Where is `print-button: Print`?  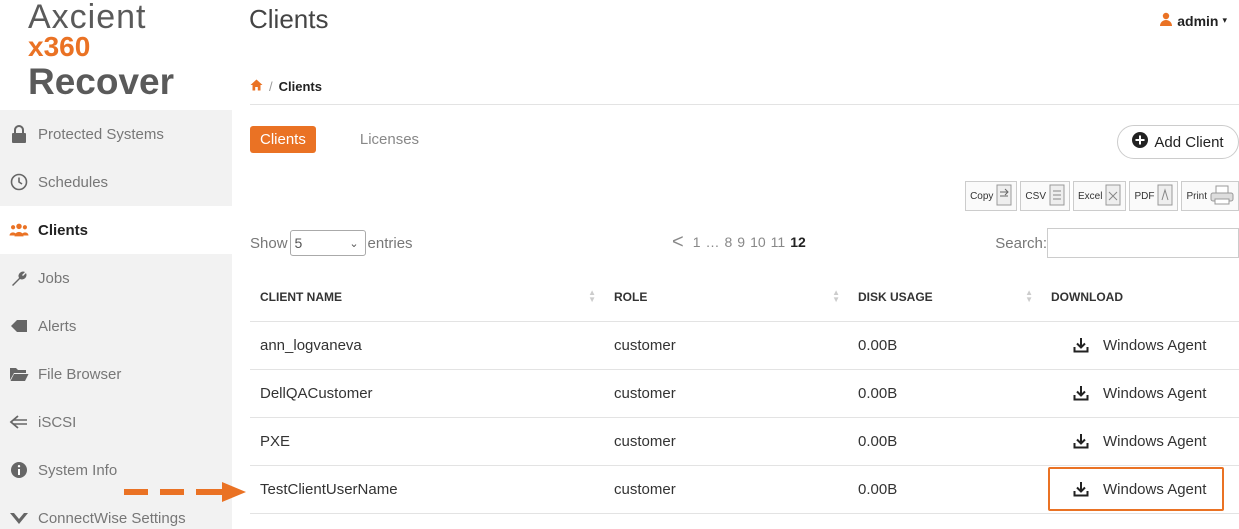
print-button: Print is located at coordinates (1210, 196).